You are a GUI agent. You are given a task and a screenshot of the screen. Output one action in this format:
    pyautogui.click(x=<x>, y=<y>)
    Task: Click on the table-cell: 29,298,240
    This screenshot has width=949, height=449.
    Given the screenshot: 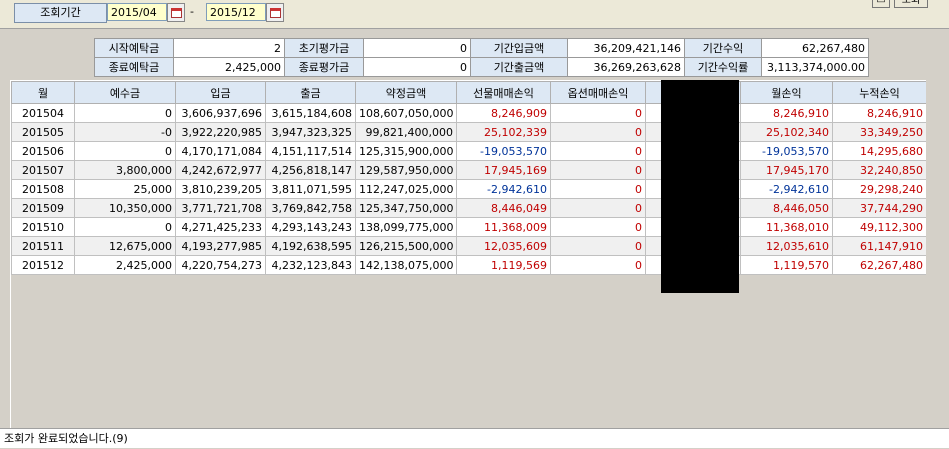 What is the action you would take?
    pyautogui.click(x=879, y=189)
    